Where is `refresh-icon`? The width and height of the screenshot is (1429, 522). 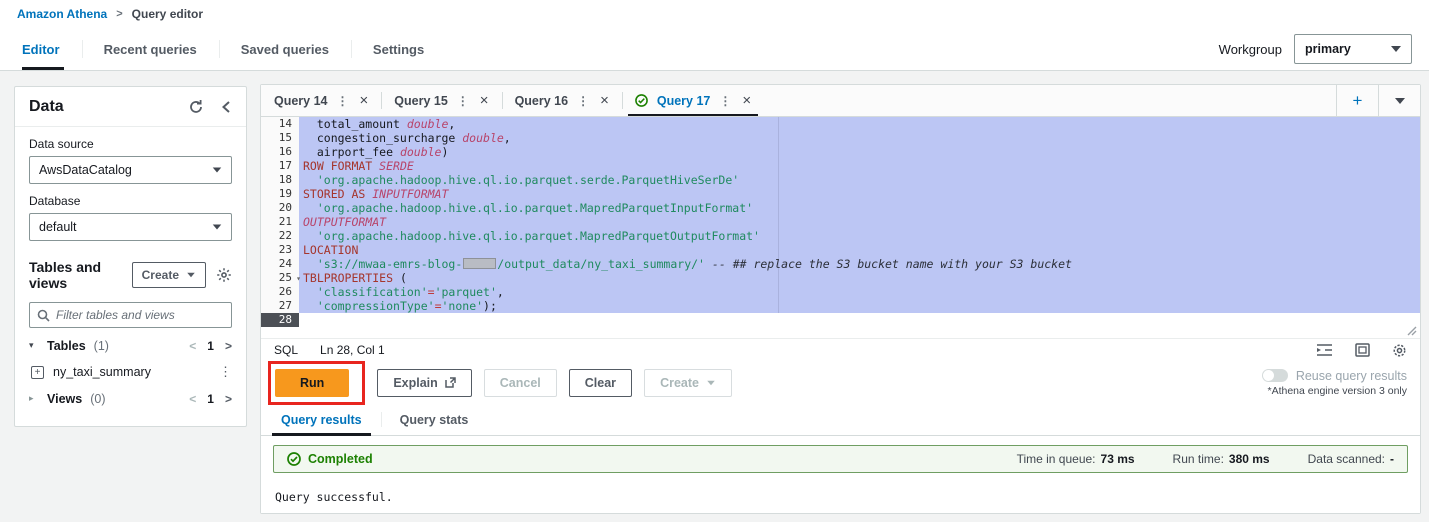 refresh-icon is located at coordinates (196, 107).